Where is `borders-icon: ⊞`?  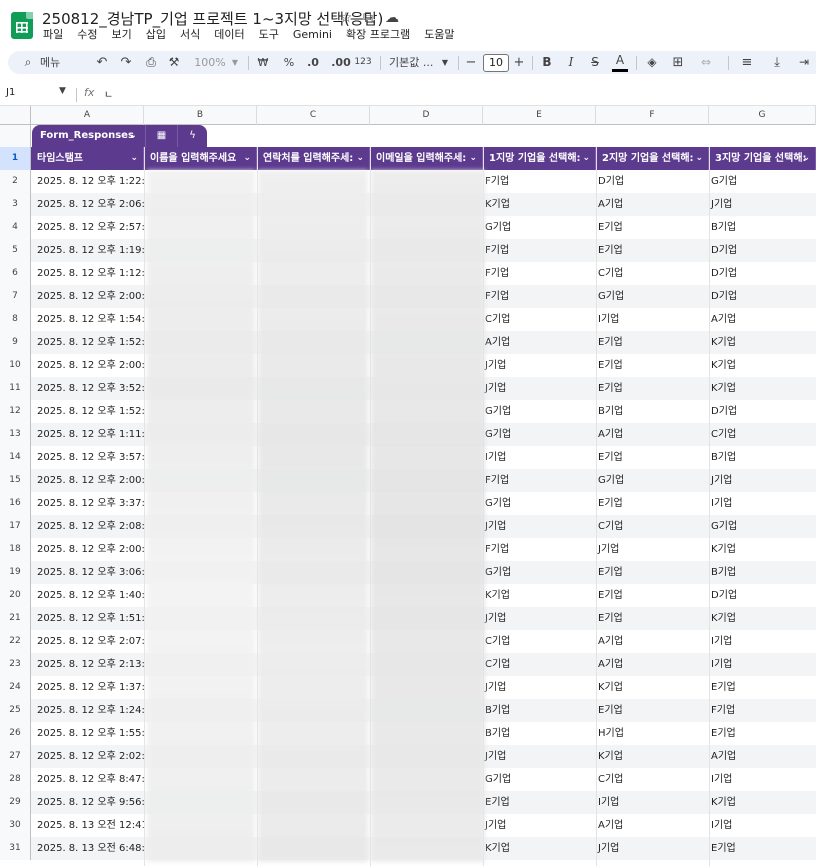
borders-icon: ⊞ is located at coordinates (678, 62).